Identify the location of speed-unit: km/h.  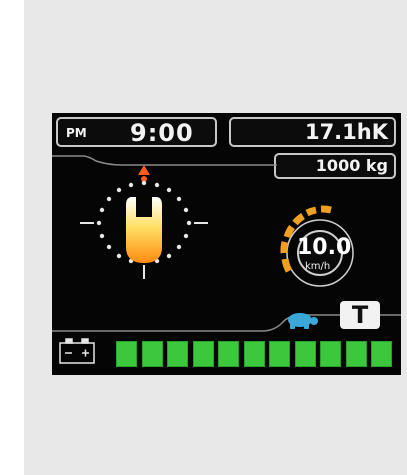
(318, 266).